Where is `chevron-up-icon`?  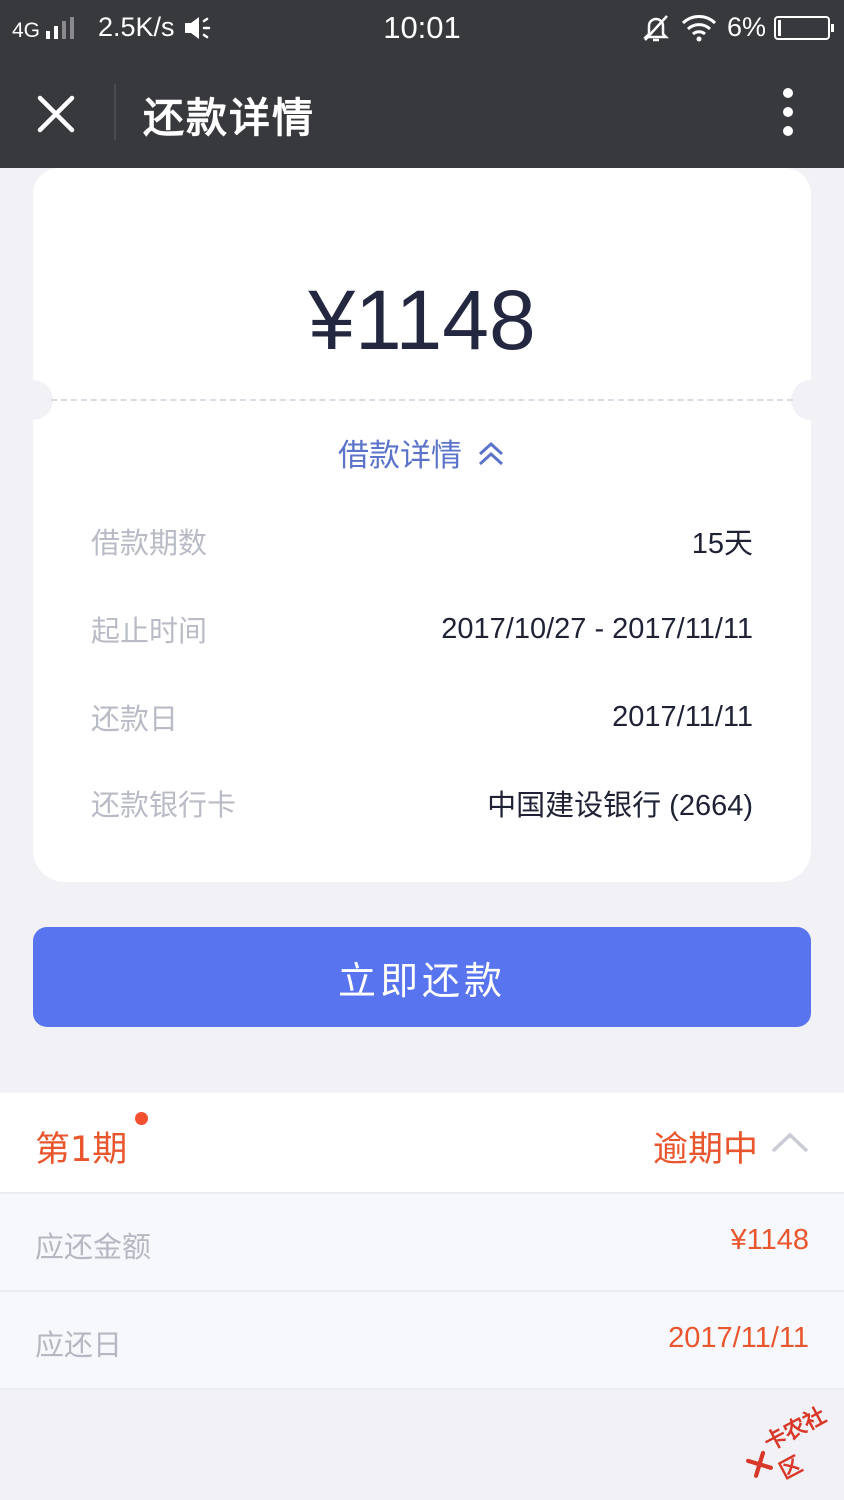
chevron-up-icon is located at coordinates (790, 1142).